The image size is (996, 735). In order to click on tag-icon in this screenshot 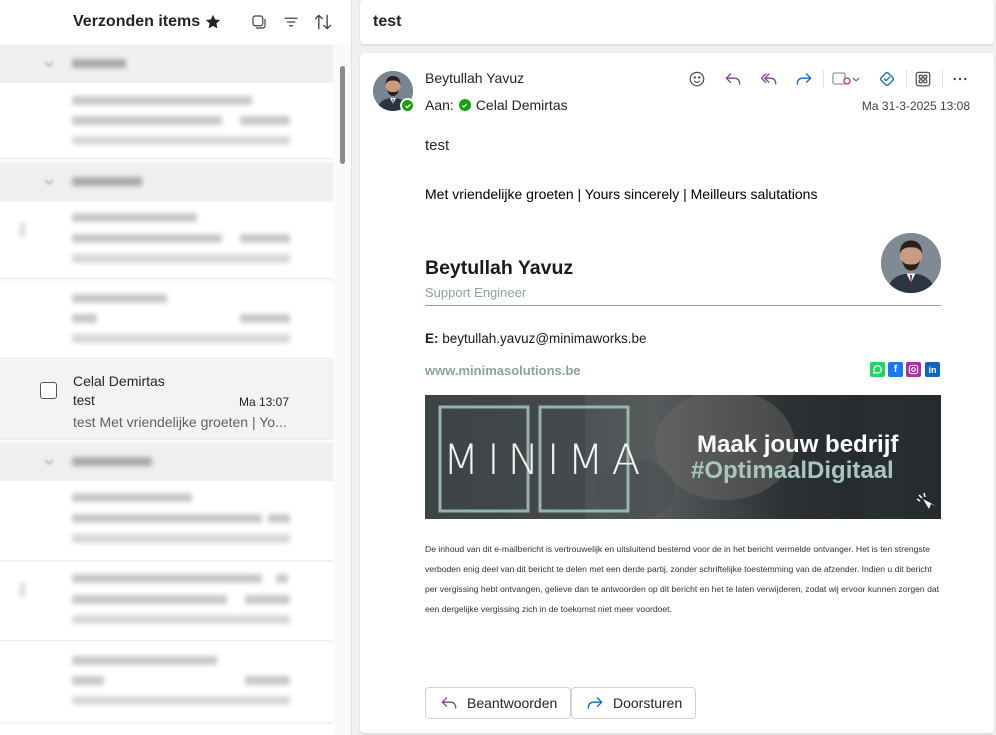, I will do `click(847, 79)`.